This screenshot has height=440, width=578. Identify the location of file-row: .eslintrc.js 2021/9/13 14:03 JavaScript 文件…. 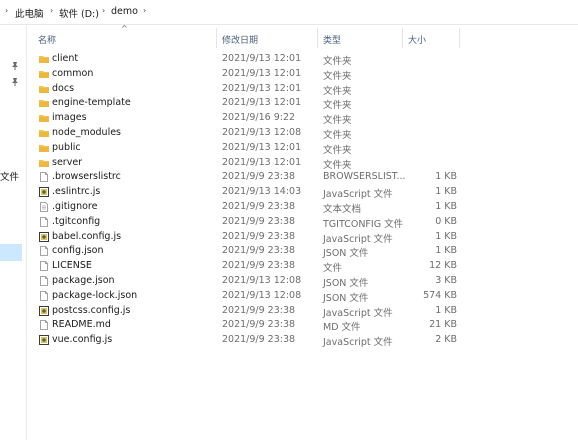
(247, 192).